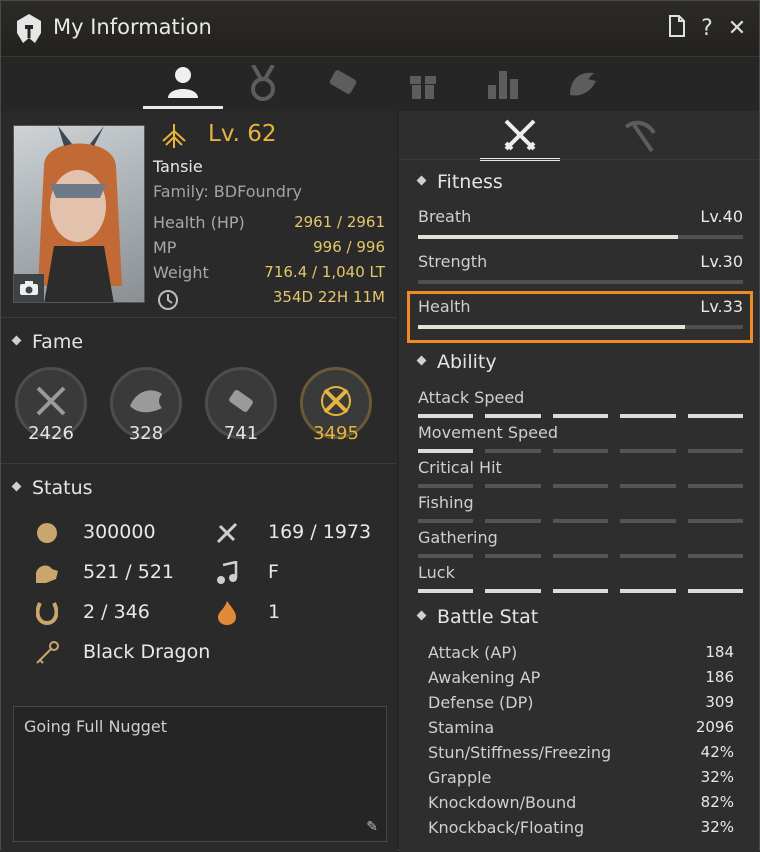 Image resolution: width=760 pixels, height=852 pixels. Describe the element at coordinates (721, 261) in the screenshot. I see `fitness-level: Lv.30` at that location.